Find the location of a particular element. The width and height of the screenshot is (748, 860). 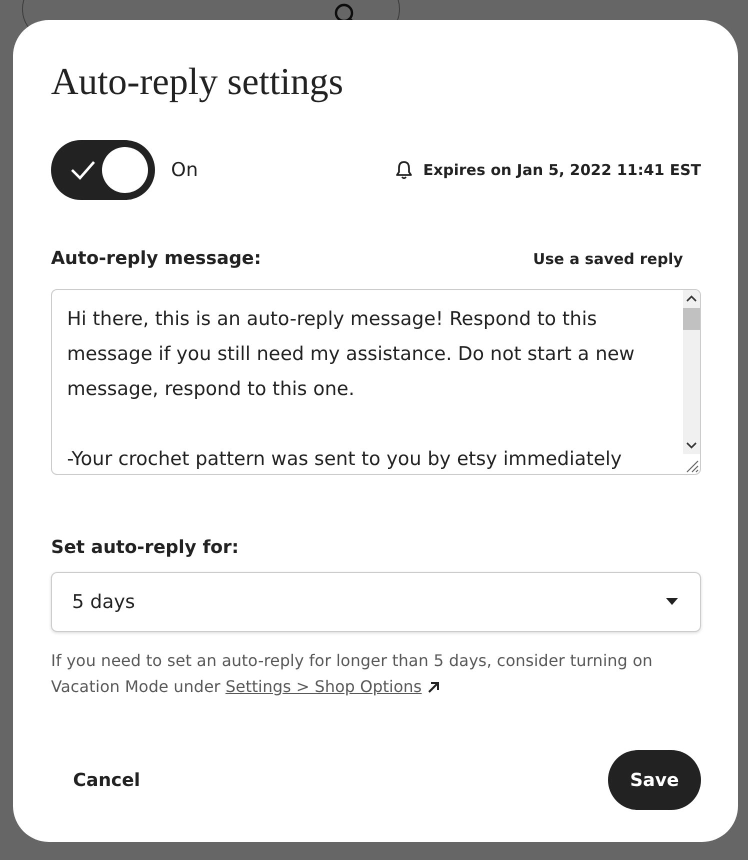

saved-reply-link: Use a saved reply is located at coordinates (616, 259).